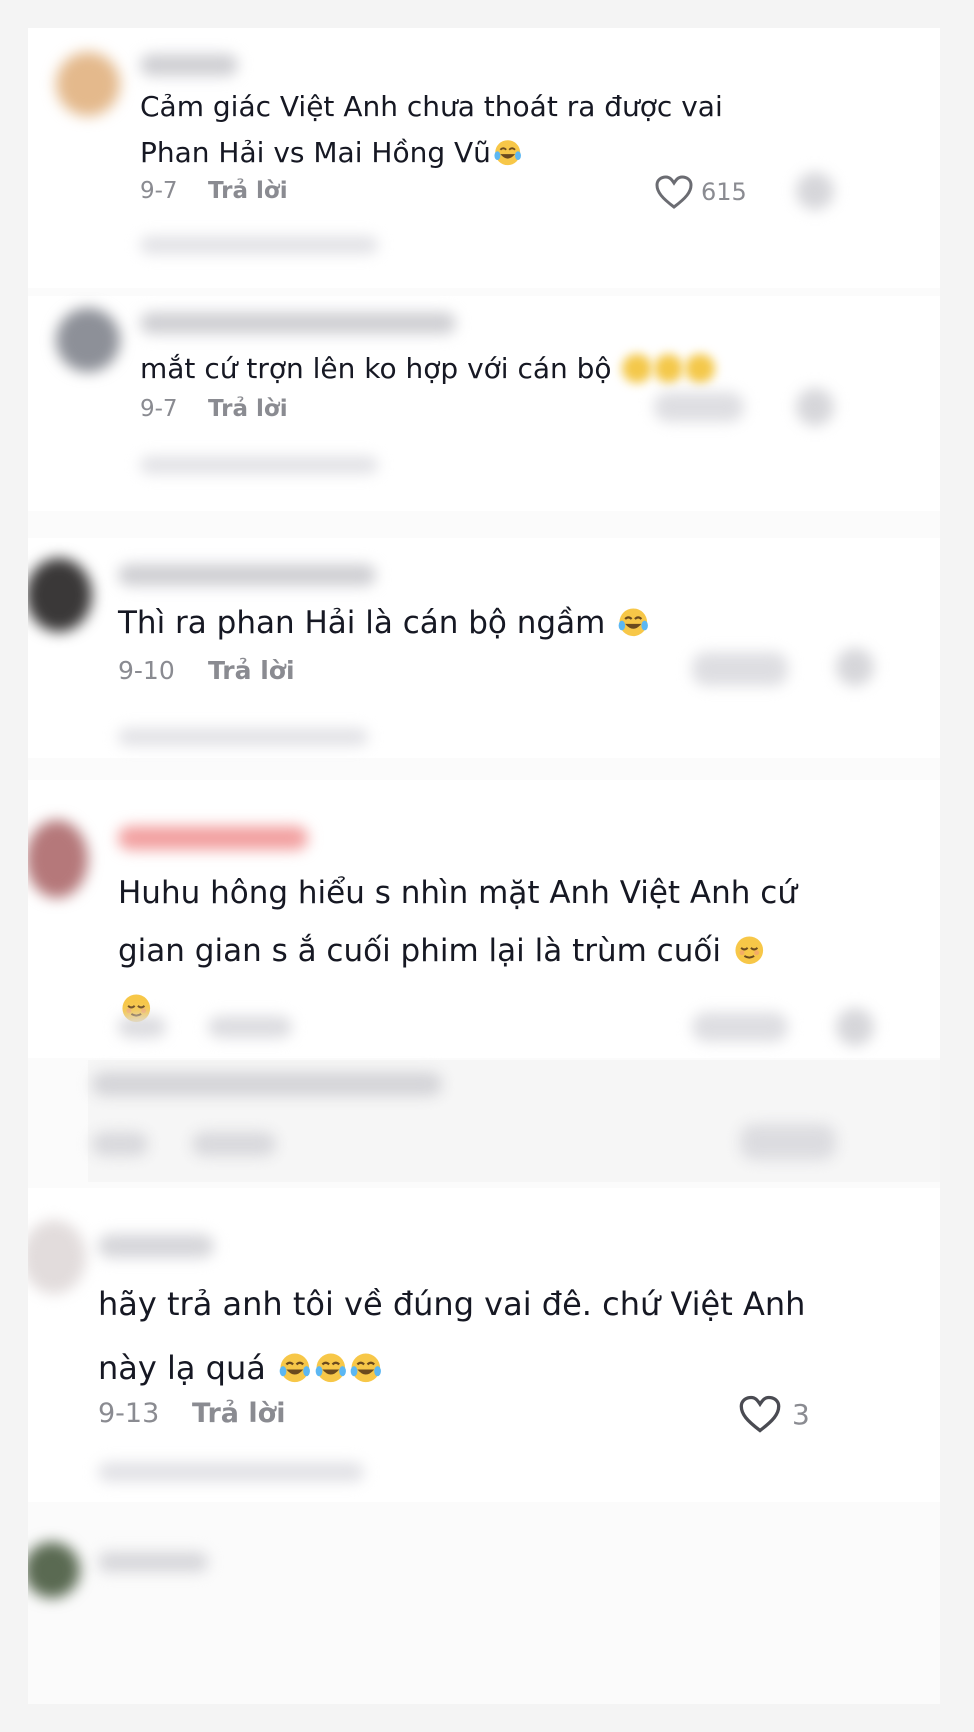 This screenshot has height=1732, width=974. Describe the element at coordinates (427, 369) in the screenshot. I see `comment-text: mắt cứ trợn lên ko hợp với cán bộ` at that location.